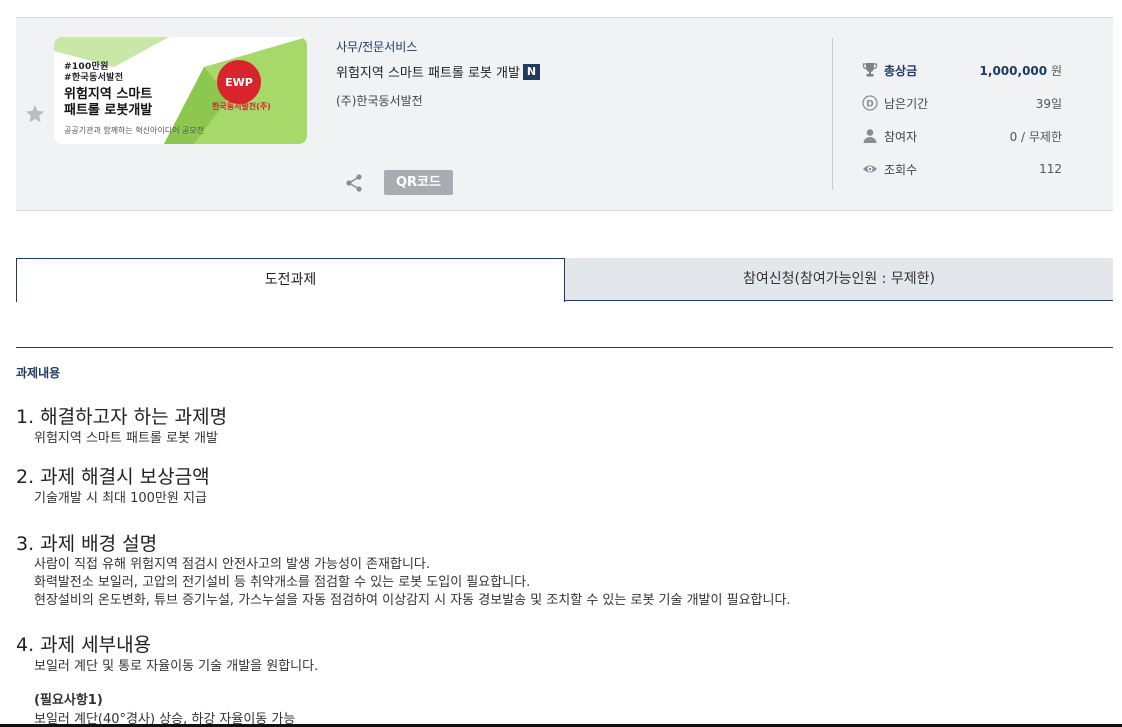 Image resolution: width=1122 pixels, height=727 pixels. I want to click on stat-views: 조회수 112, so click(962, 169).